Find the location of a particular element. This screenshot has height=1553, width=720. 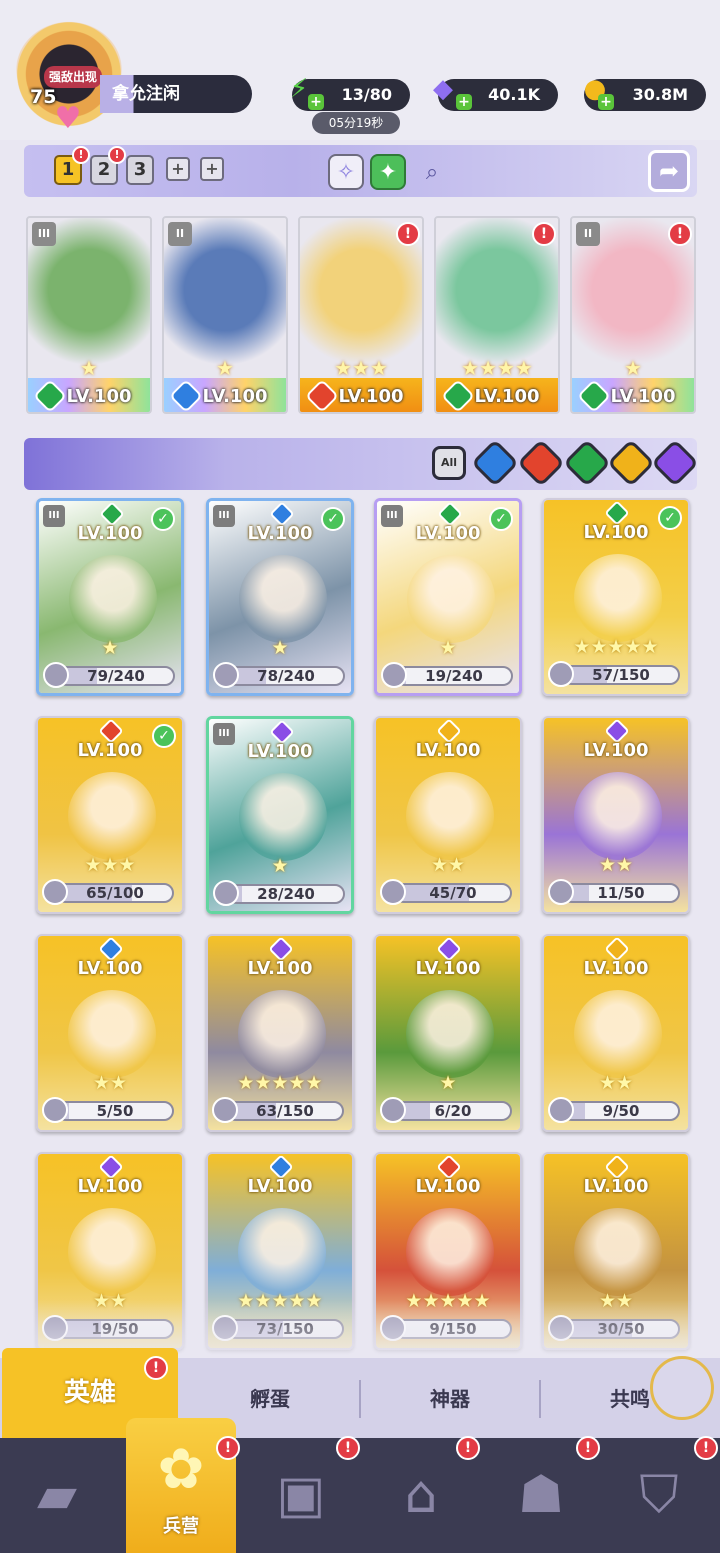

fragment-progress-bar: 65/100 is located at coordinates (115, 893).